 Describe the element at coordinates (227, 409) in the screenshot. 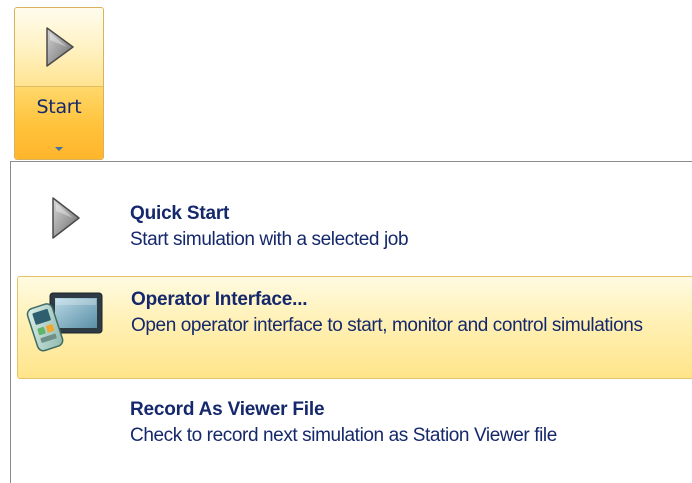

I see `menu-item-title: Record As Viewer File` at that location.